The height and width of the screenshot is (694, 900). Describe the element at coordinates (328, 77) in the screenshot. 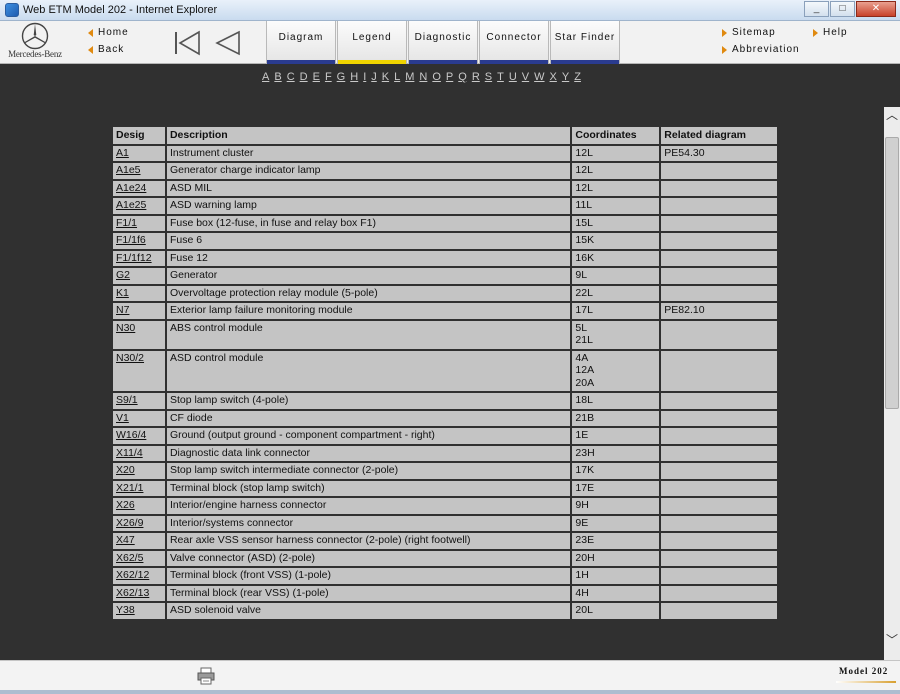

I see `alphabet-link-f: F` at that location.